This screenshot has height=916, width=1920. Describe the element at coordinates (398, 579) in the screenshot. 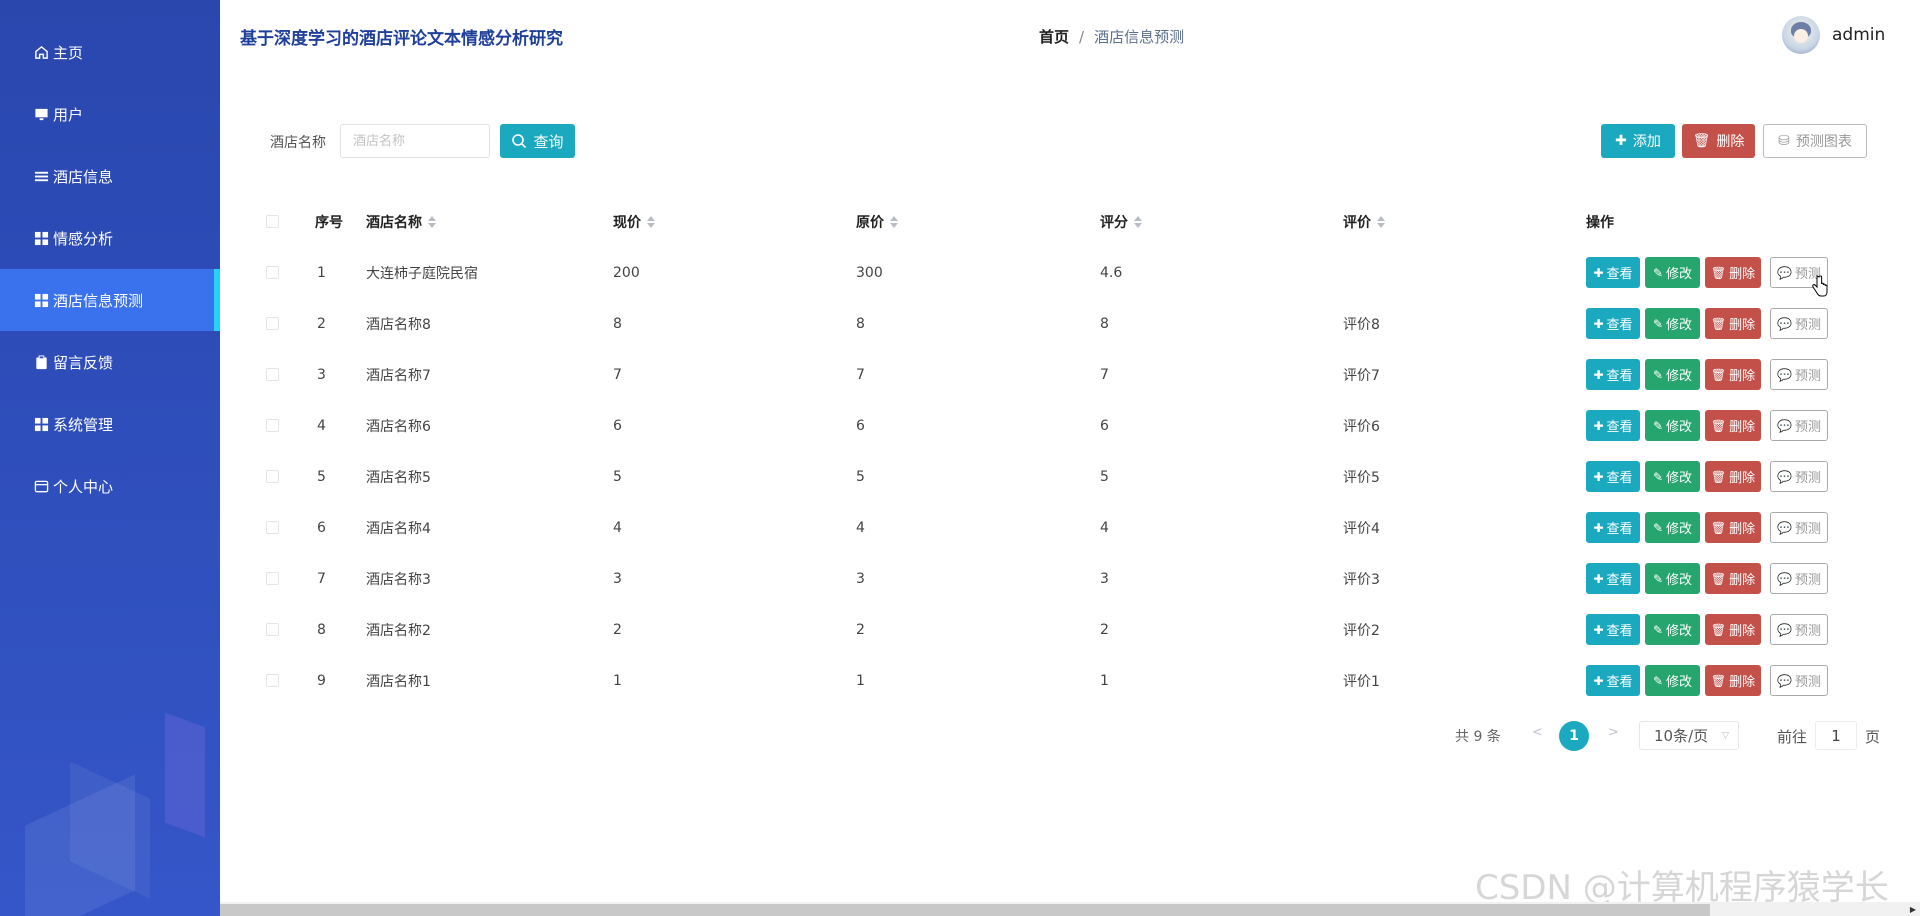

I see `cell-hotel-name: 酒店名称3` at that location.